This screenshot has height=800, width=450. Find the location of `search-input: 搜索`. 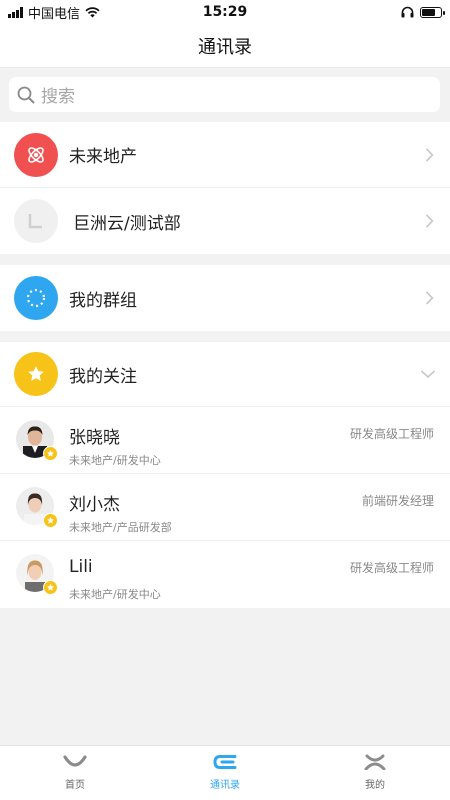

search-input: 搜索 is located at coordinates (224, 94).